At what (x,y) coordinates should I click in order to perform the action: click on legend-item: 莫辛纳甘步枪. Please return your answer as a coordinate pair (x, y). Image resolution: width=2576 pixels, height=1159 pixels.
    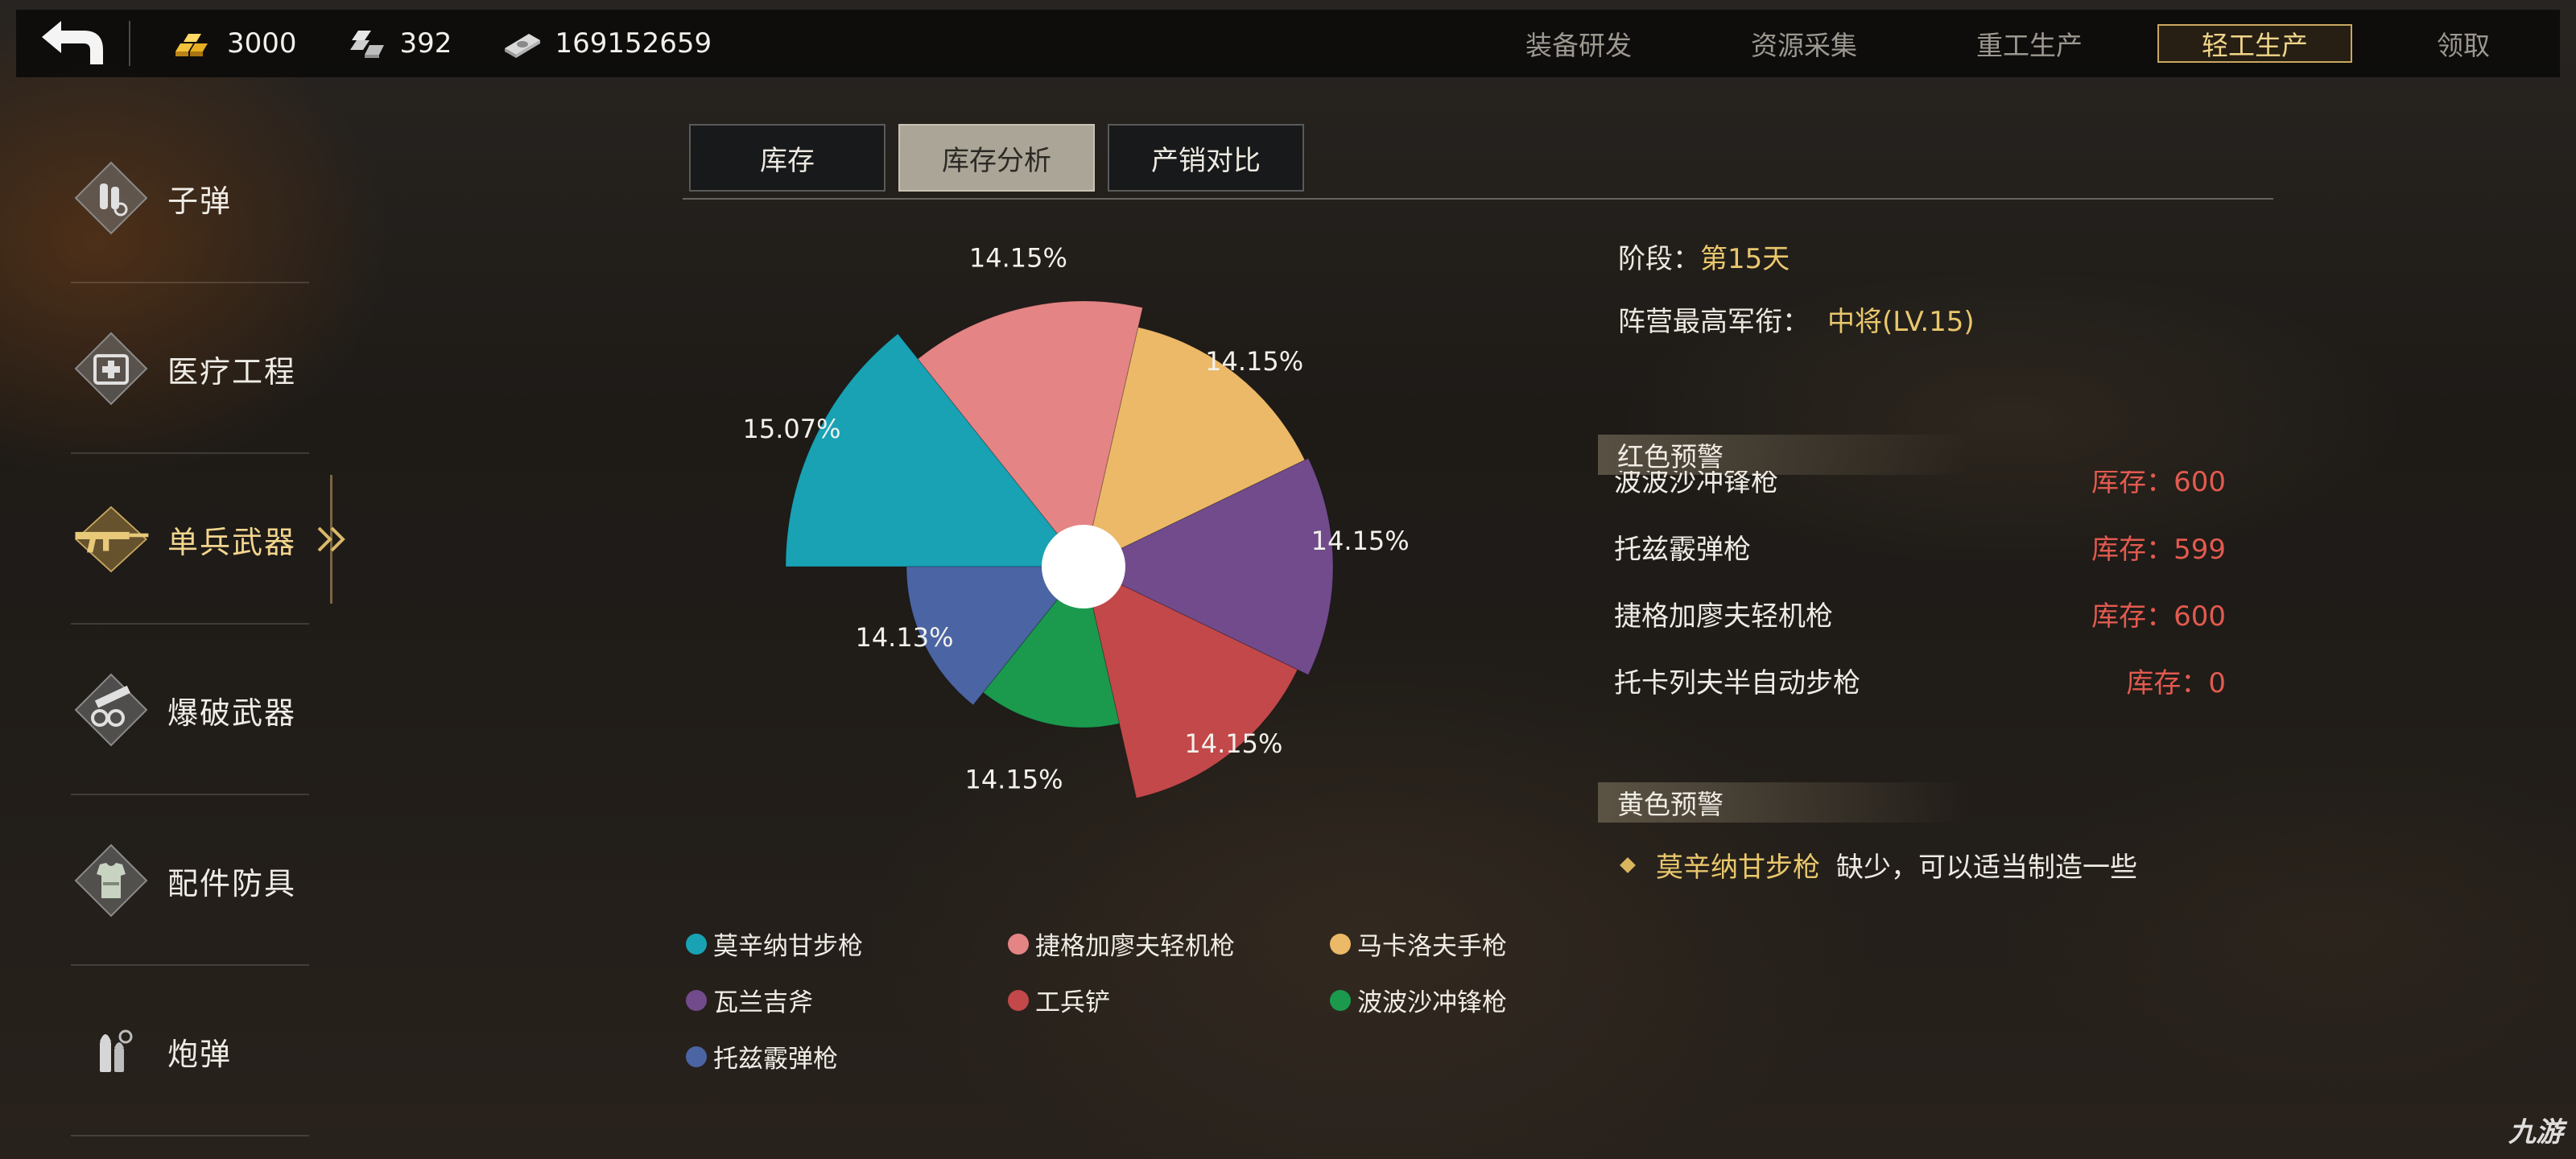
    Looking at the image, I should click on (774, 944).